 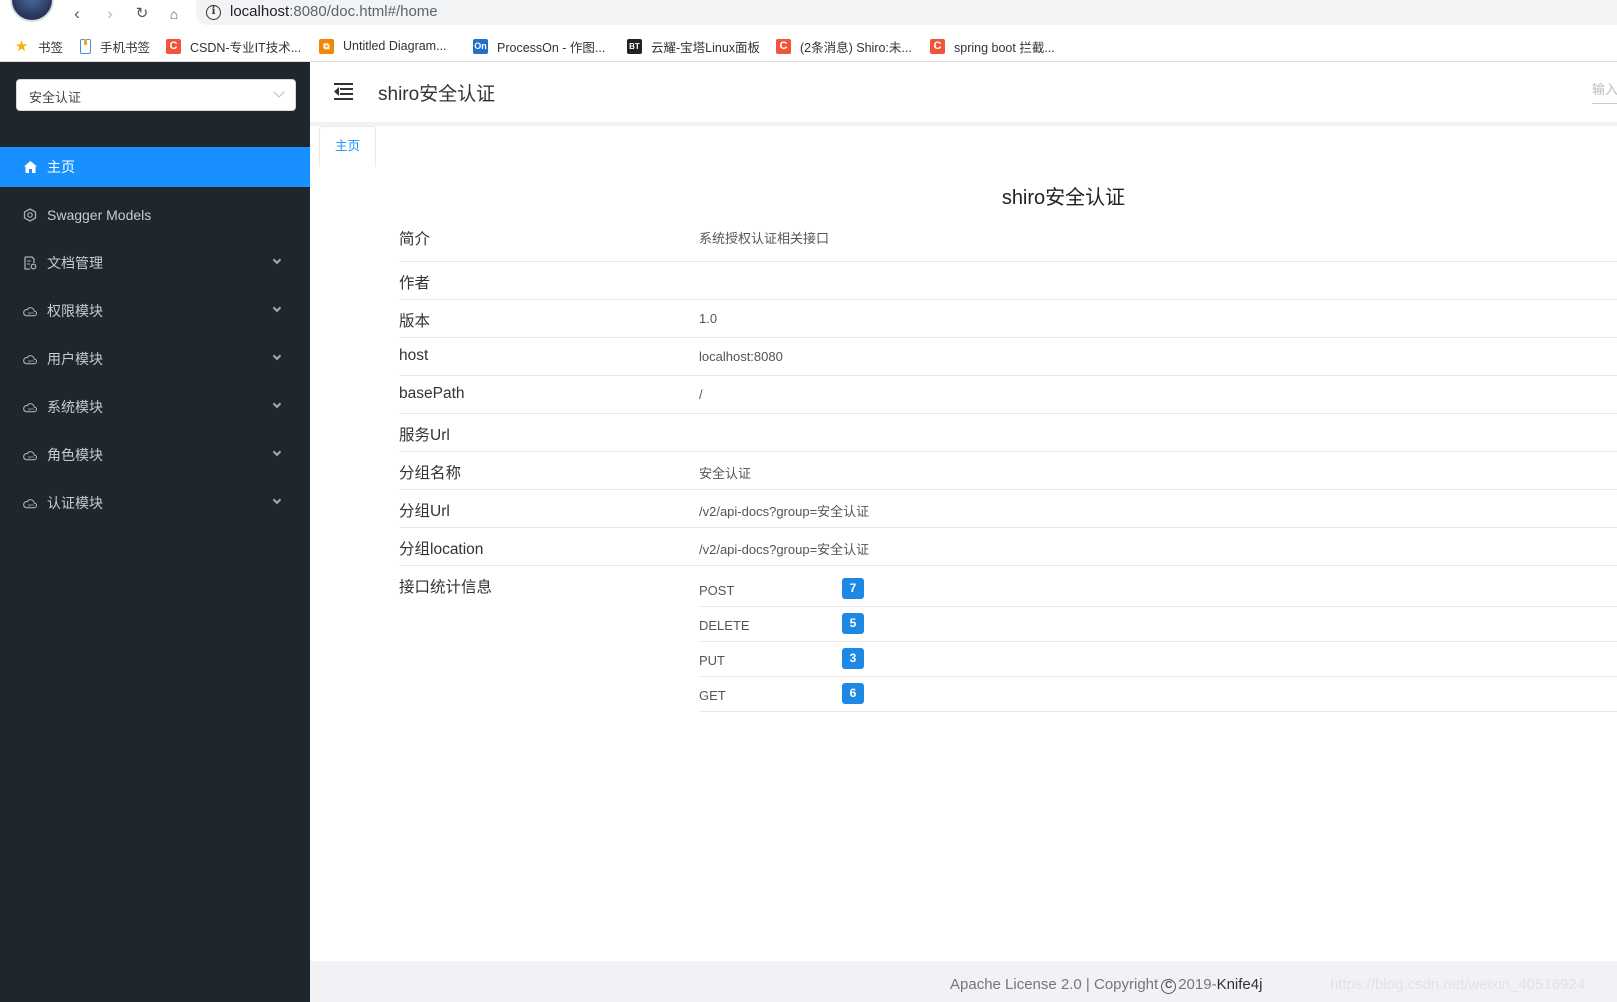 I want to click on group-select: 安全认证, so click(x=156, y=95).